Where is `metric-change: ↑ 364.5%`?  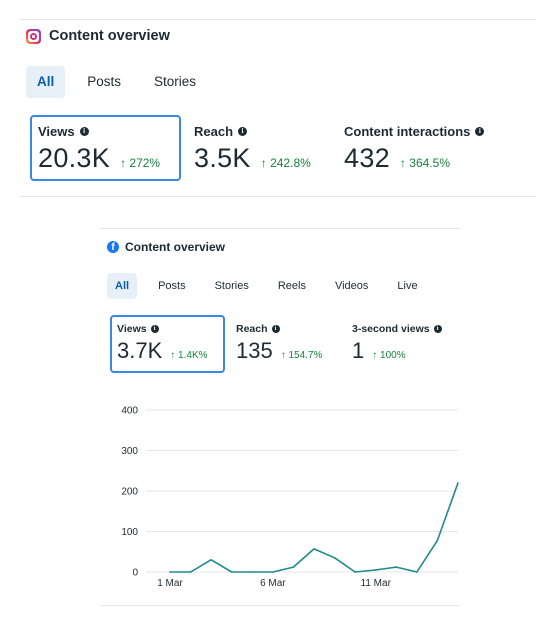
metric-change: ↑ 364.5% is located at coordinates (424, 163).